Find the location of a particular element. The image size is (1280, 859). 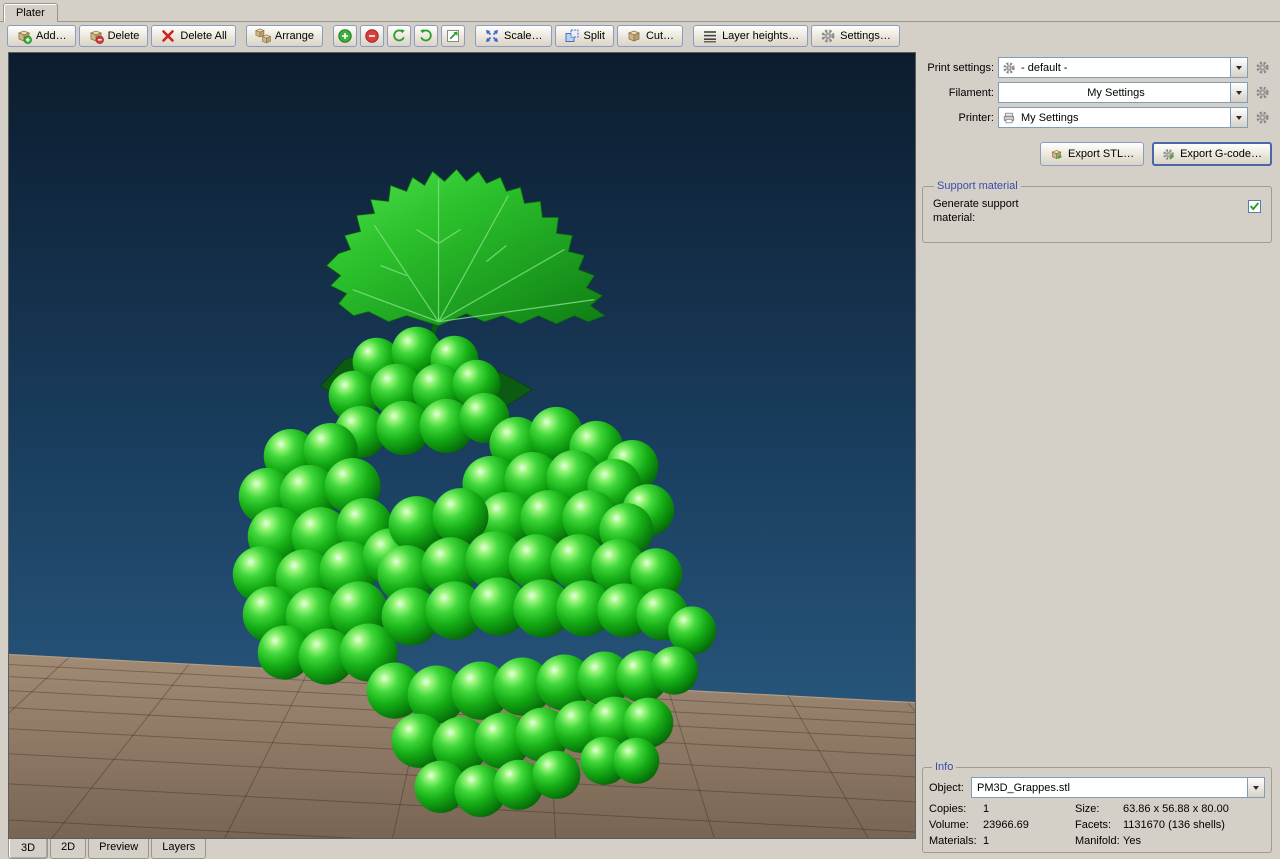

zoom-to-fit-button is located at coordinates (453, 36).